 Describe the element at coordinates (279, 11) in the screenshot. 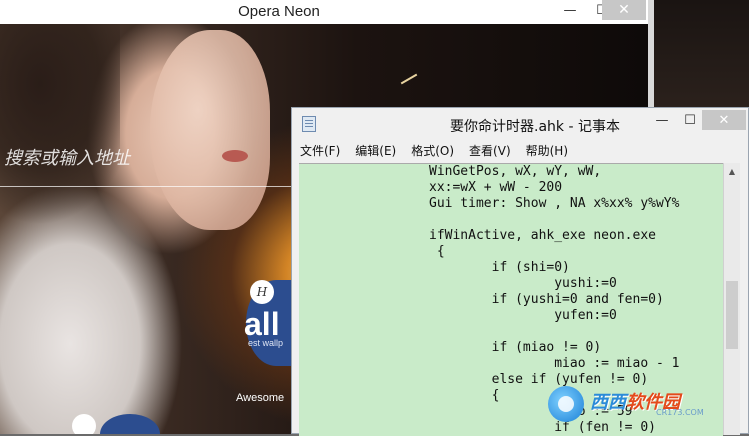

I see `window-title: Opera Neon` at that location.